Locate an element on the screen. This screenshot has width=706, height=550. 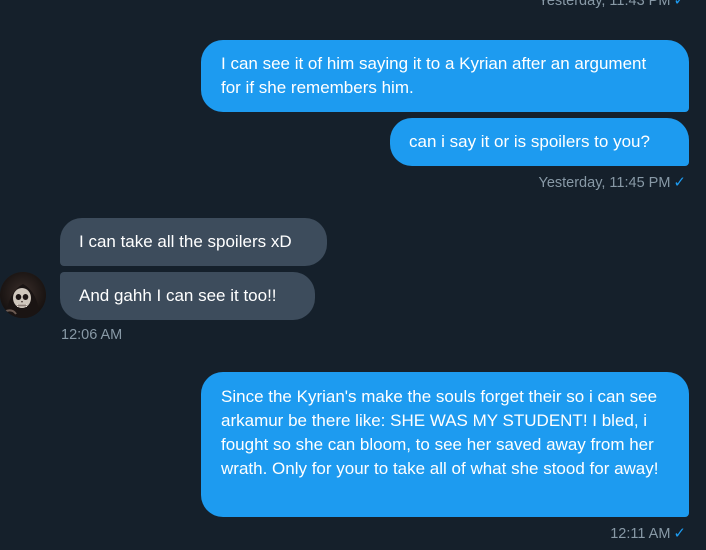
timestamp-text: 12:11 AM is located at coordinates (640, 534).